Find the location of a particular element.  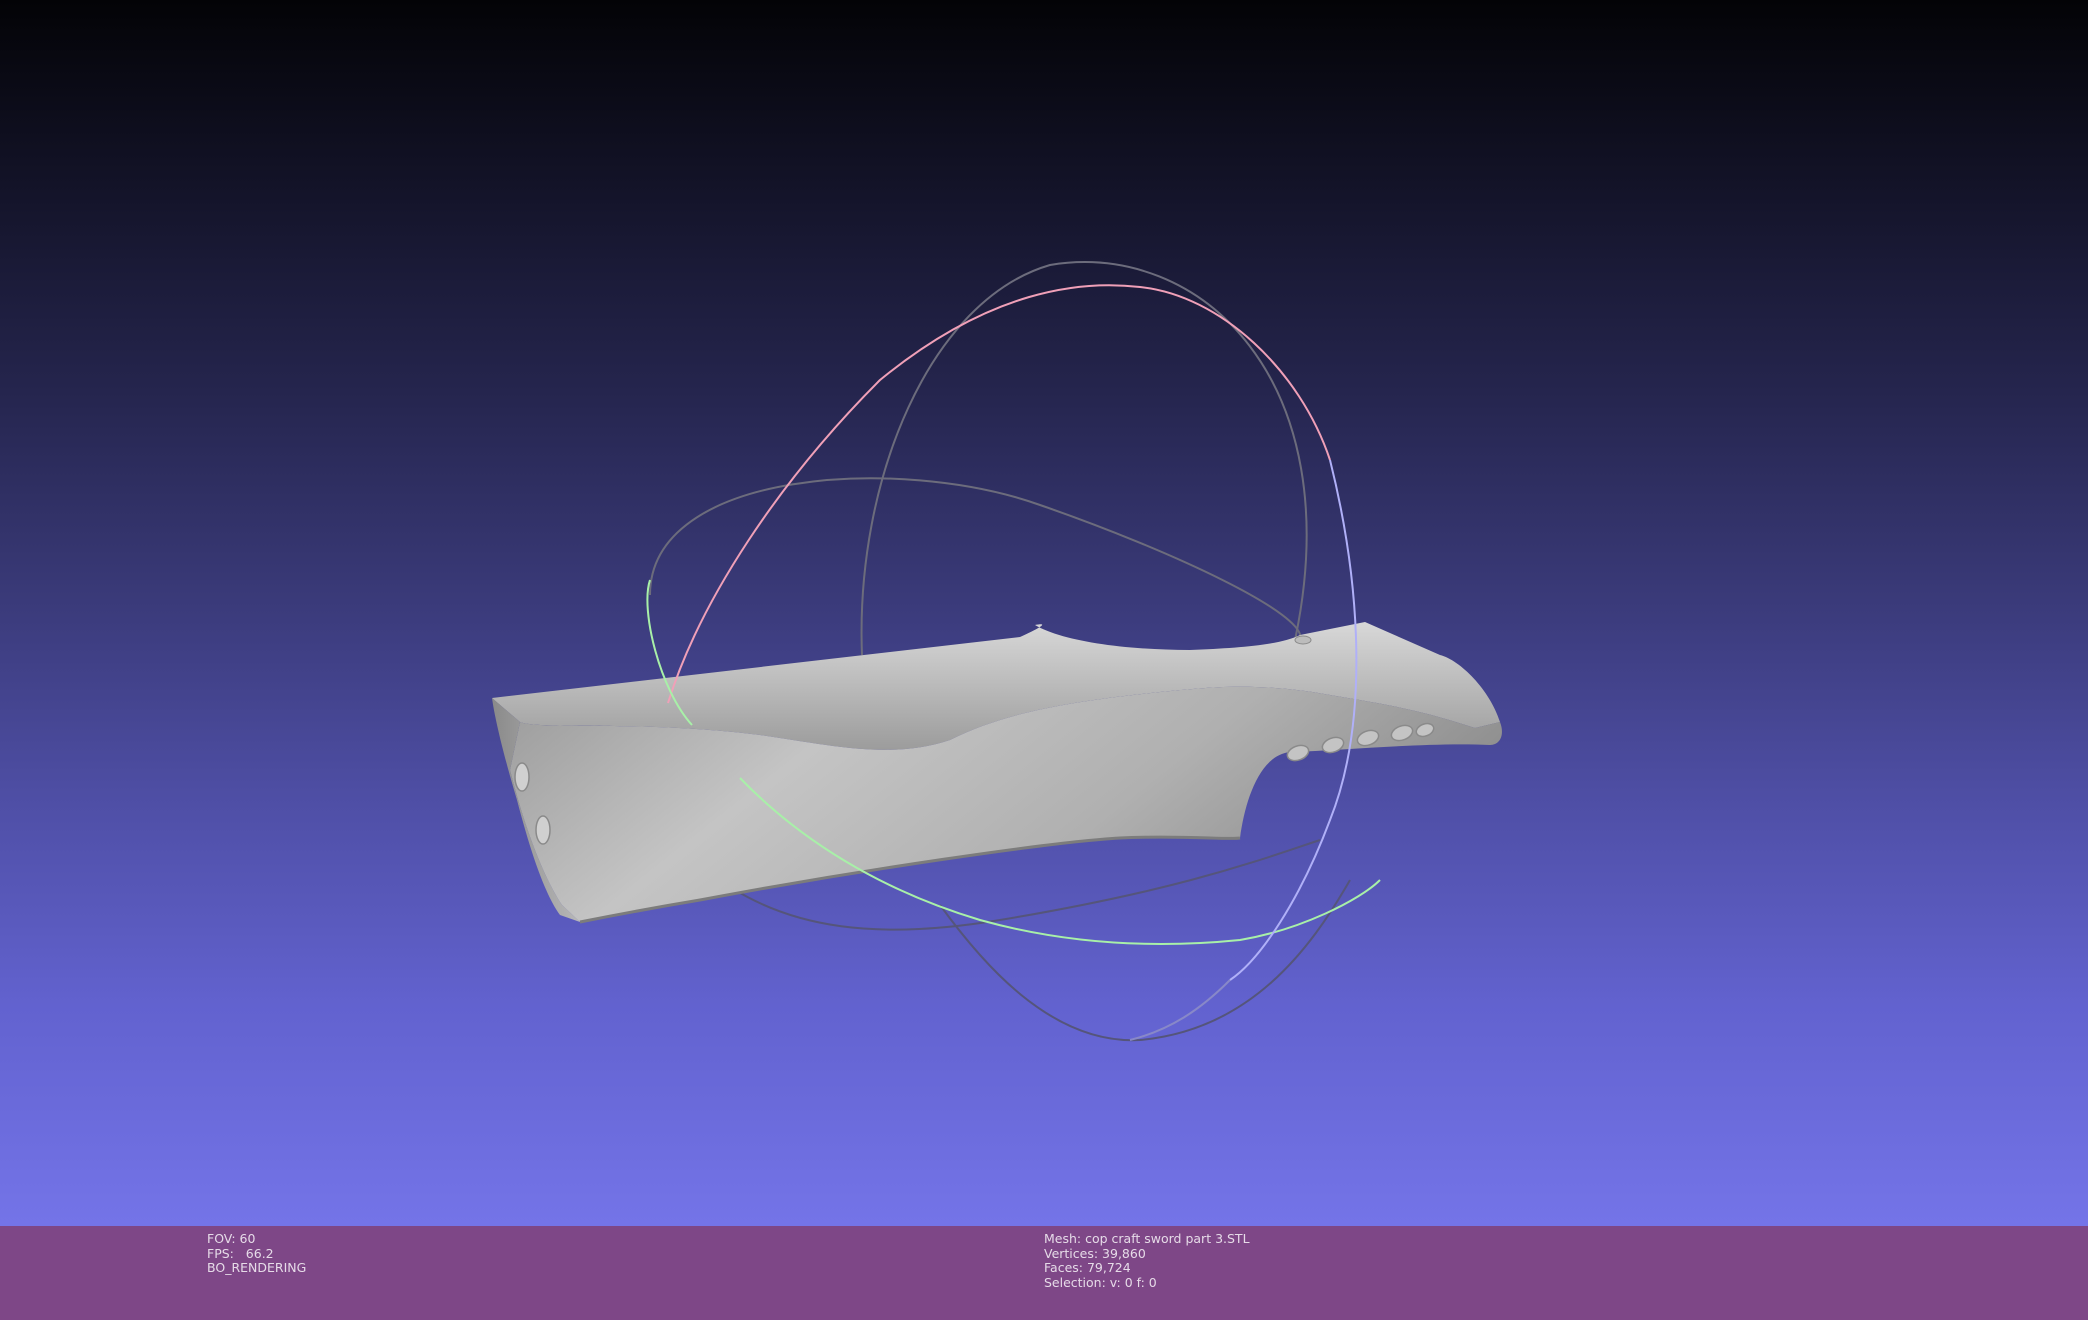

fps-readout: FPS: 66.2 is located at coordinates (240, 1253).